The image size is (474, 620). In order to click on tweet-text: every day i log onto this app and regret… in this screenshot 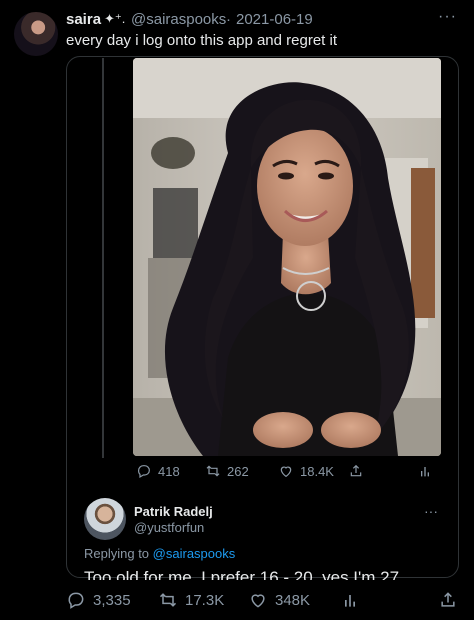, I will do `click(201, 40)`.